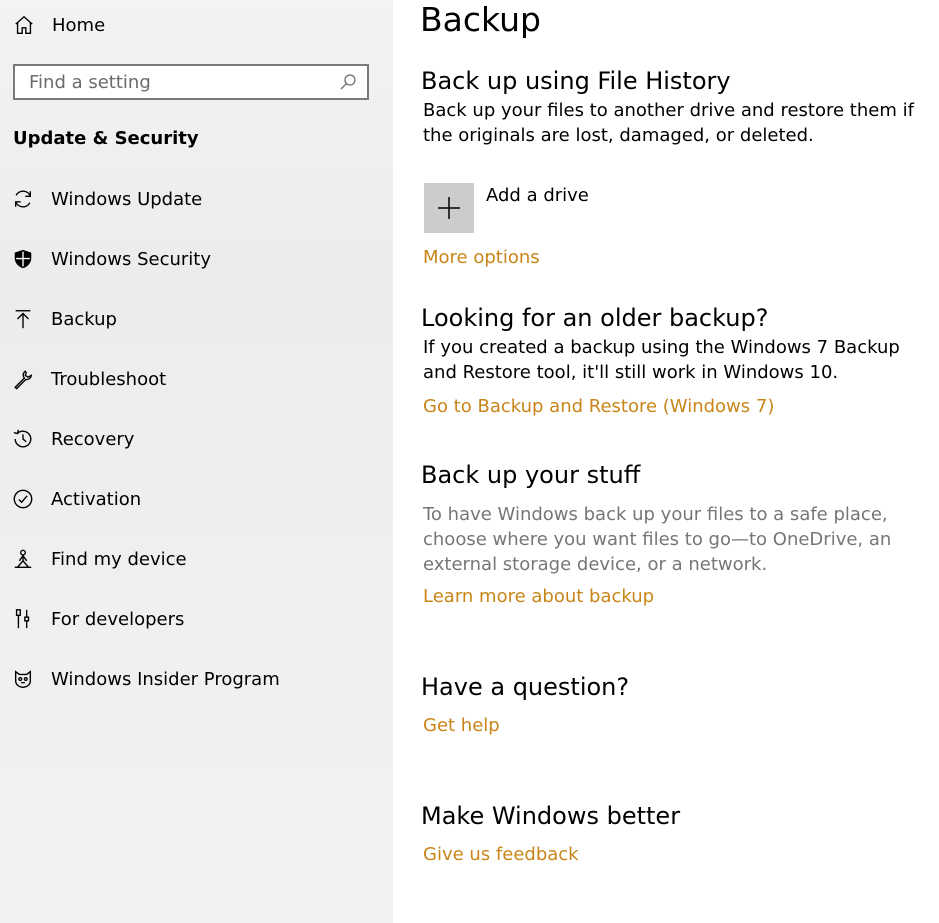 The height and width of the screenshot is (923, 939). What do you see at coordinates (119, 559) in the screenshot?
I see `sidebar-item-label: Find my device` at bounding box center [119, 559].